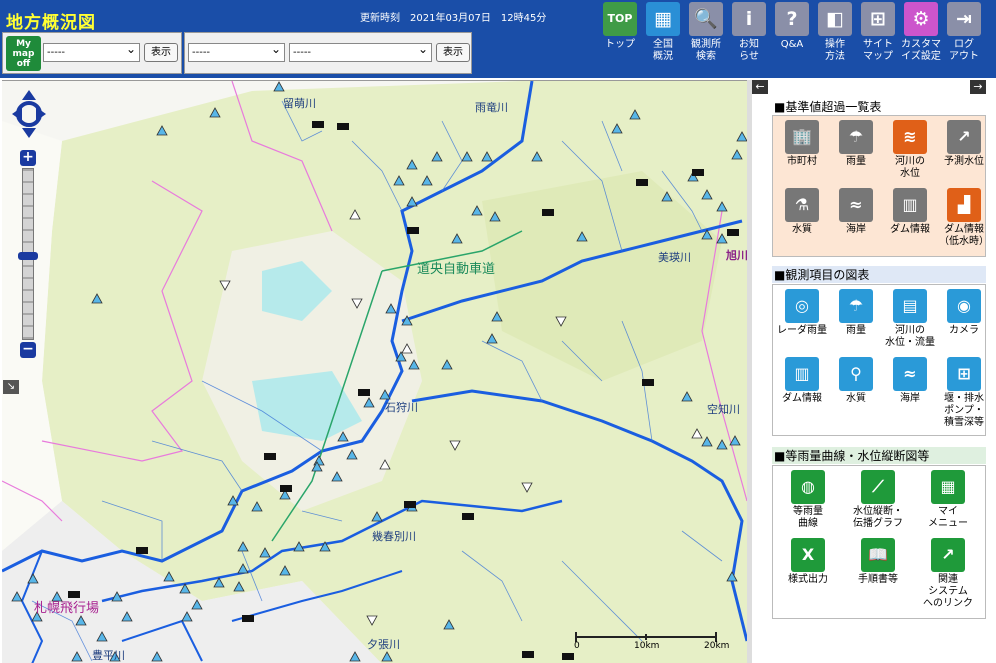  I want to click on nav-logout-button: ⇥ ログ アウト, so click(964, 32).